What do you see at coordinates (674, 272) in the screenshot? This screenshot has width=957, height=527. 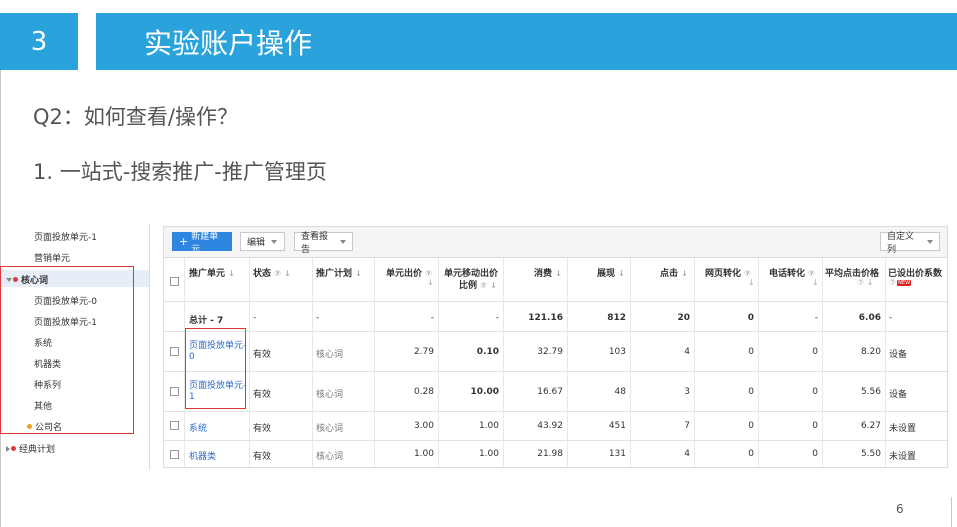 I see `col-header-clicks: 点击 ↓` at bounding box center [674, 272].